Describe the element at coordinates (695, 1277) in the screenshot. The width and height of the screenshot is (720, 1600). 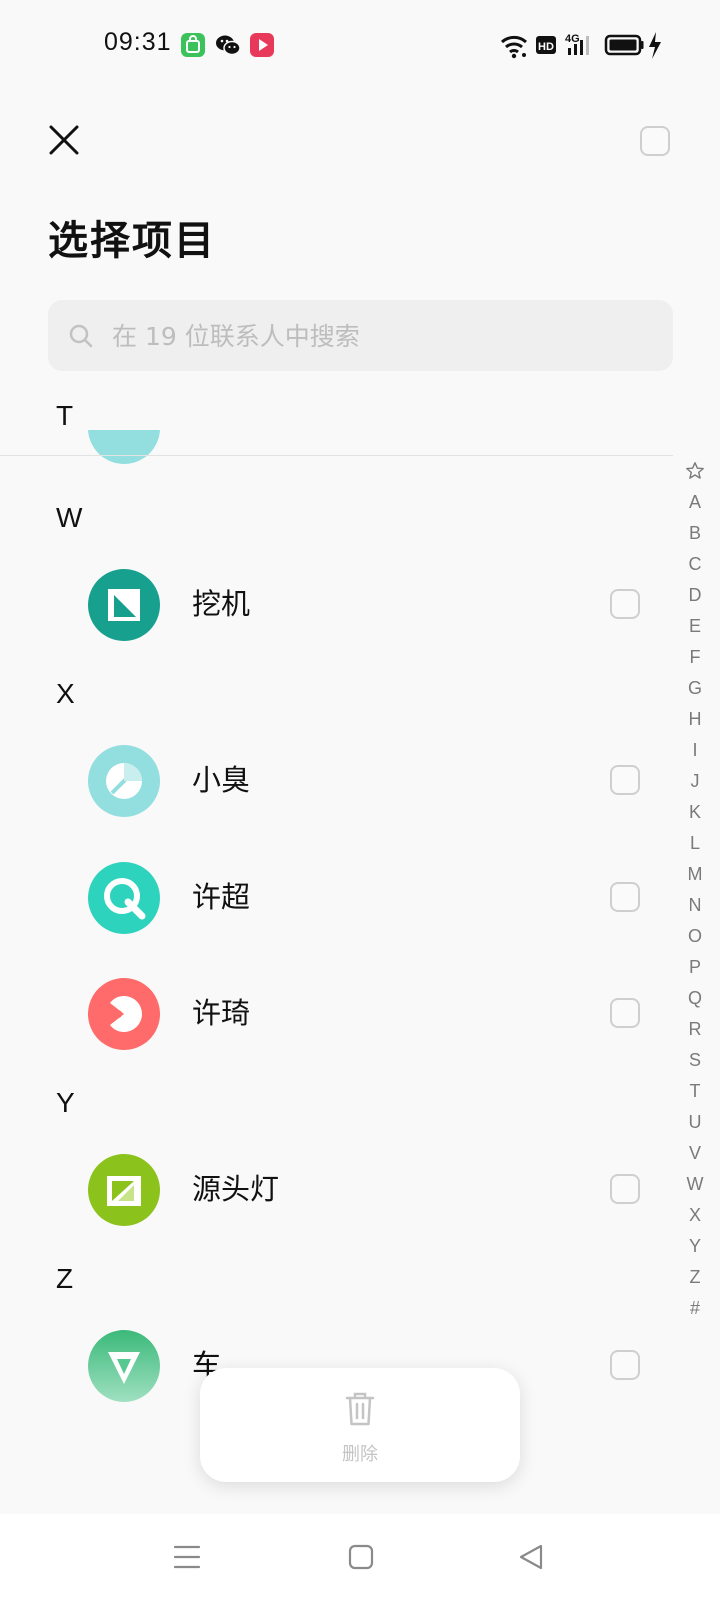
I see `alphabet-index-letter: Z` at that location.